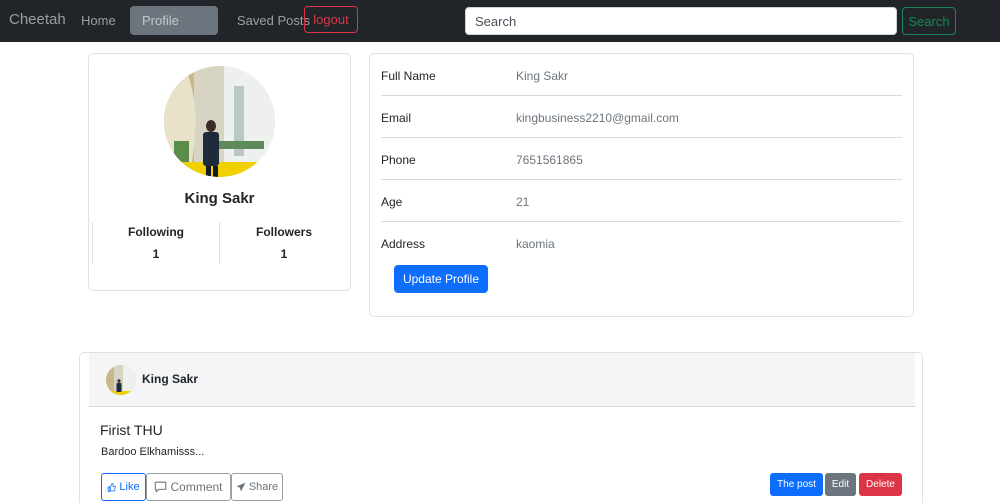 The width and height of the screenshot is (1000, 503). What do you see at coordinates (681, 21) in the screenshot?
I see `search-input` at bounding box center [681, 21].